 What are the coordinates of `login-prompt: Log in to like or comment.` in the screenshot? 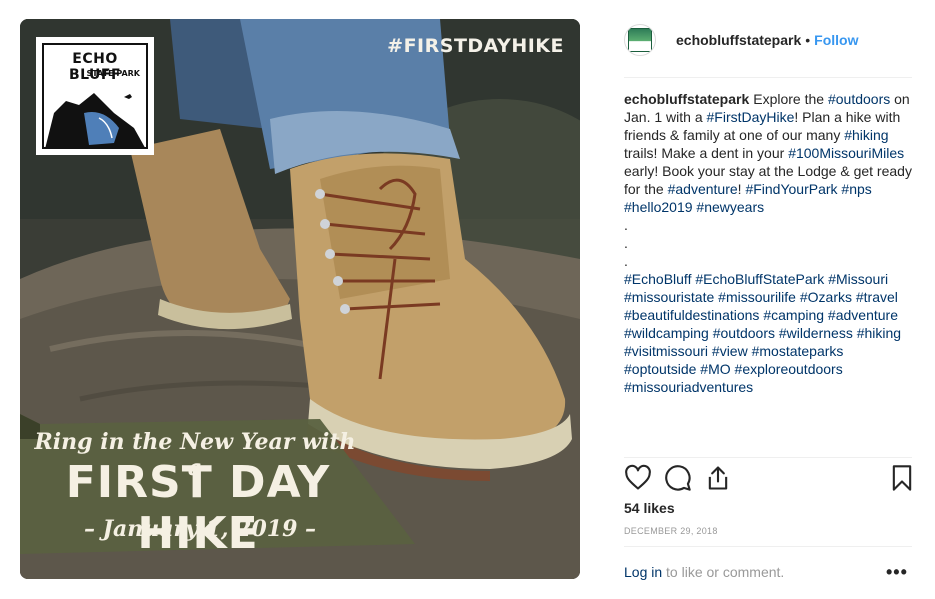 It's located at (704, 572).